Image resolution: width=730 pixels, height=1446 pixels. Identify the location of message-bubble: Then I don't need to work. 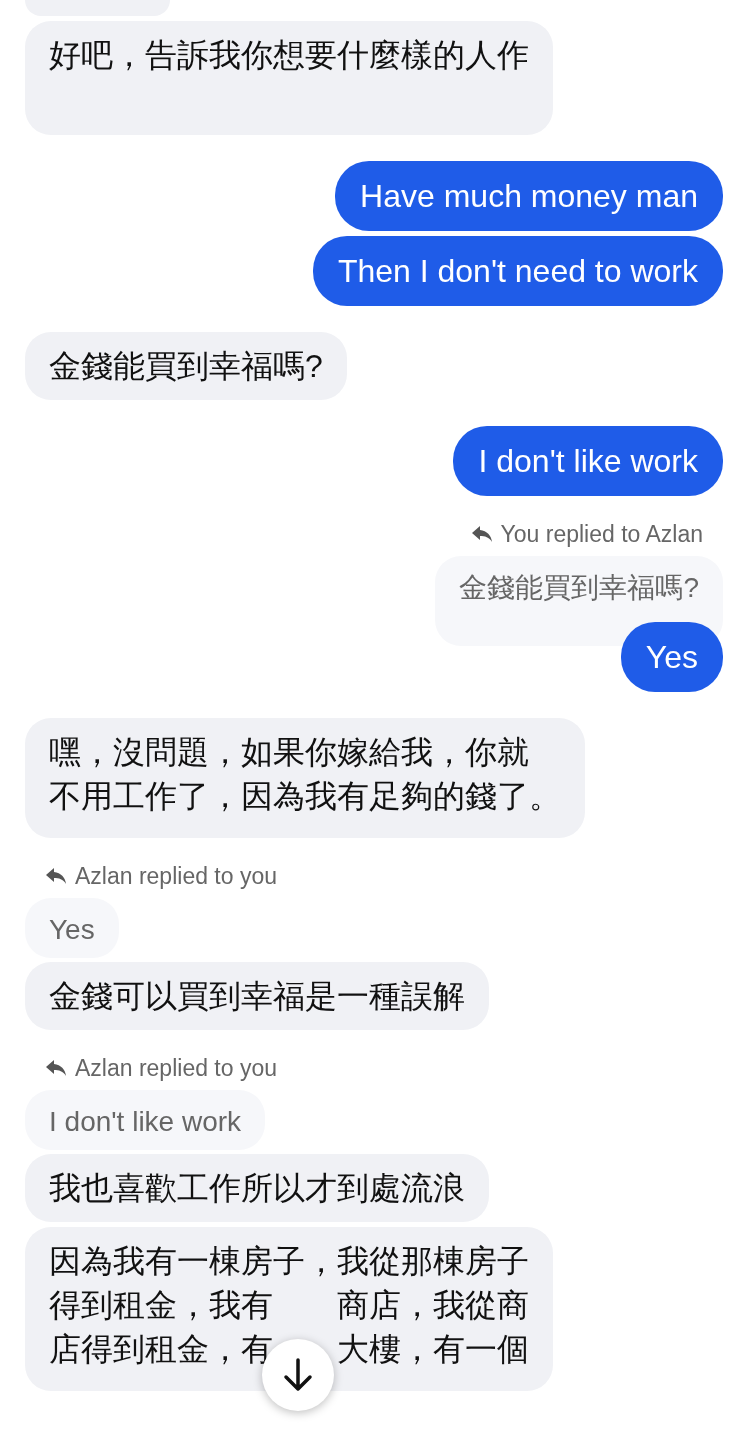
(517, 271).